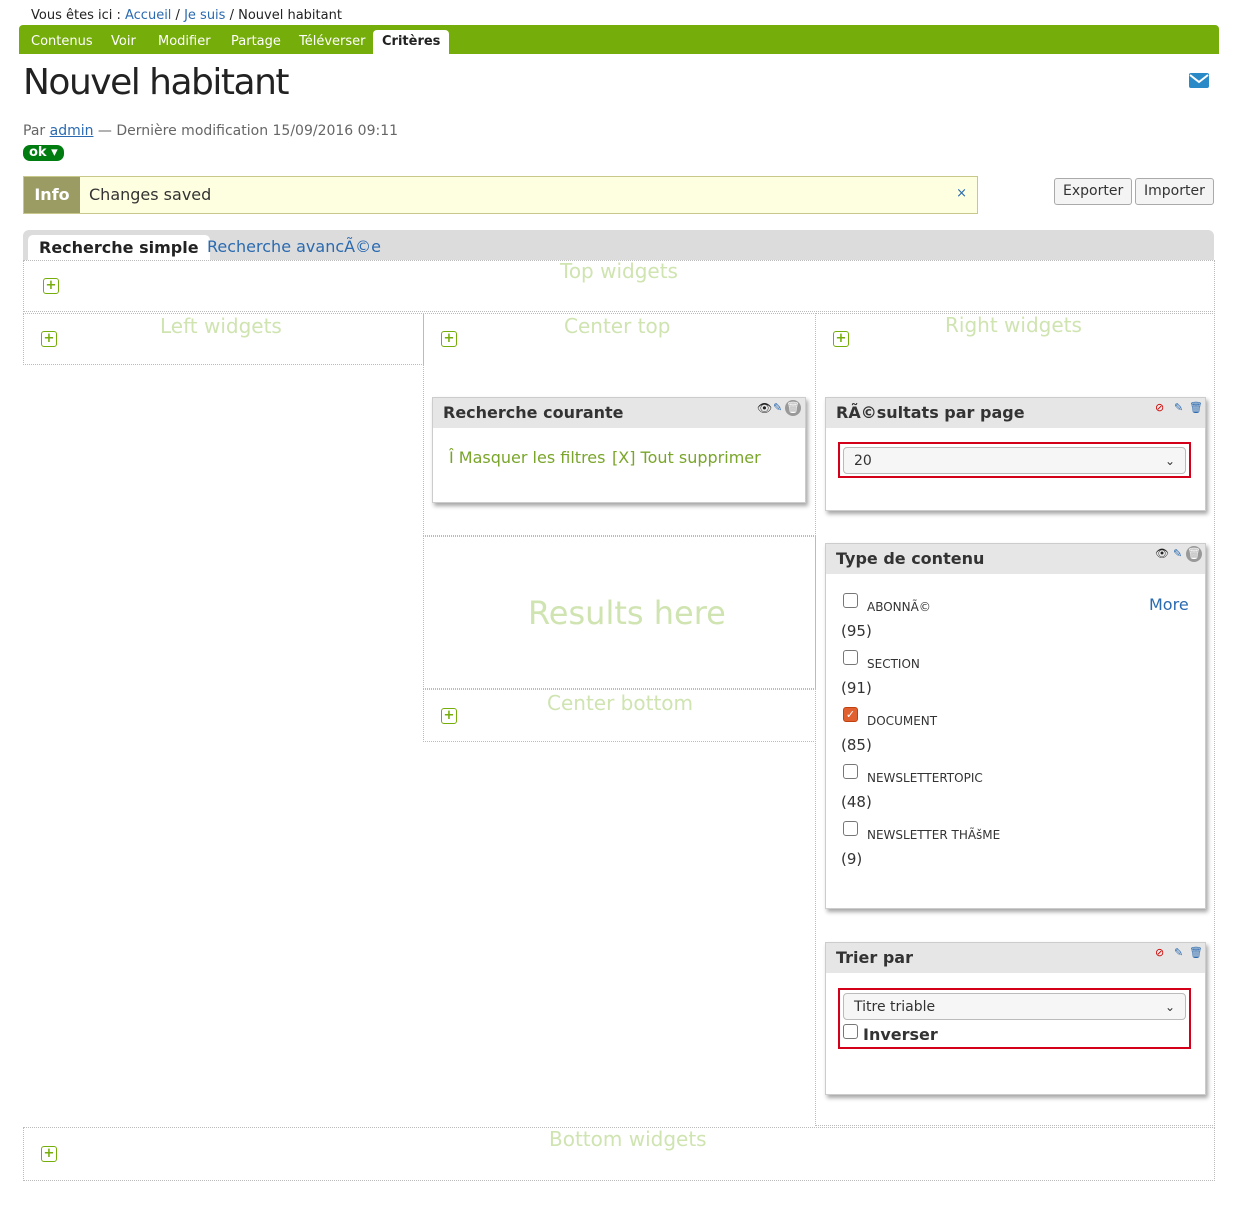 The width and height of the screenshot is (1237, 1230). What do you see at coordinates (1014, 460) in the screenshot?
I see `per-page-select: 20 ⌄` at bounding box center [1014, 460].